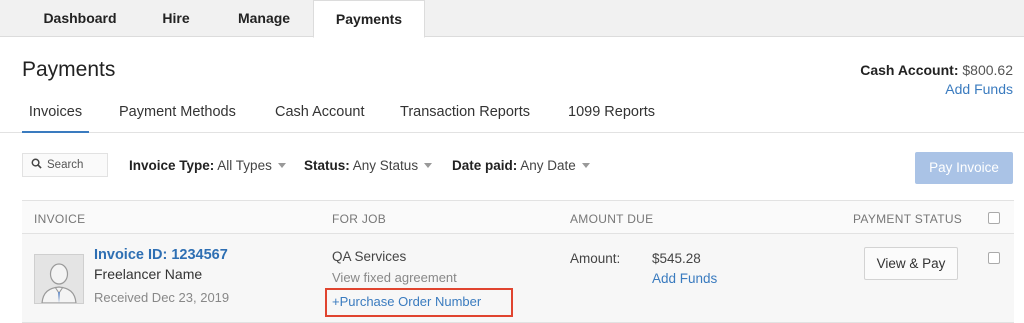  What do you see at coordinates (684, 278) in the screenshot?
I see `row-add-funds-link: Add Funds` at bounding box center [684, 278].